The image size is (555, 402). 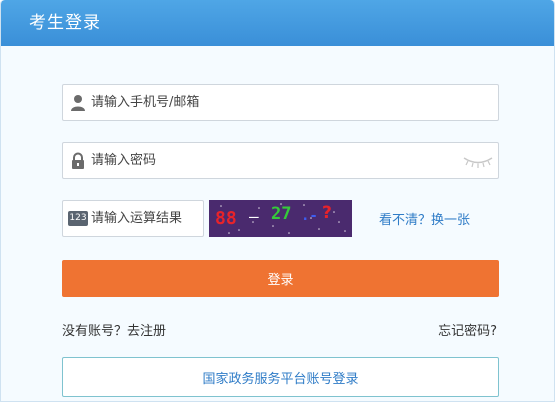 What do you see at coordinates (478, 161) in the screenshot?
I see `eye-closed-icon` at bounding box center [478, 161].